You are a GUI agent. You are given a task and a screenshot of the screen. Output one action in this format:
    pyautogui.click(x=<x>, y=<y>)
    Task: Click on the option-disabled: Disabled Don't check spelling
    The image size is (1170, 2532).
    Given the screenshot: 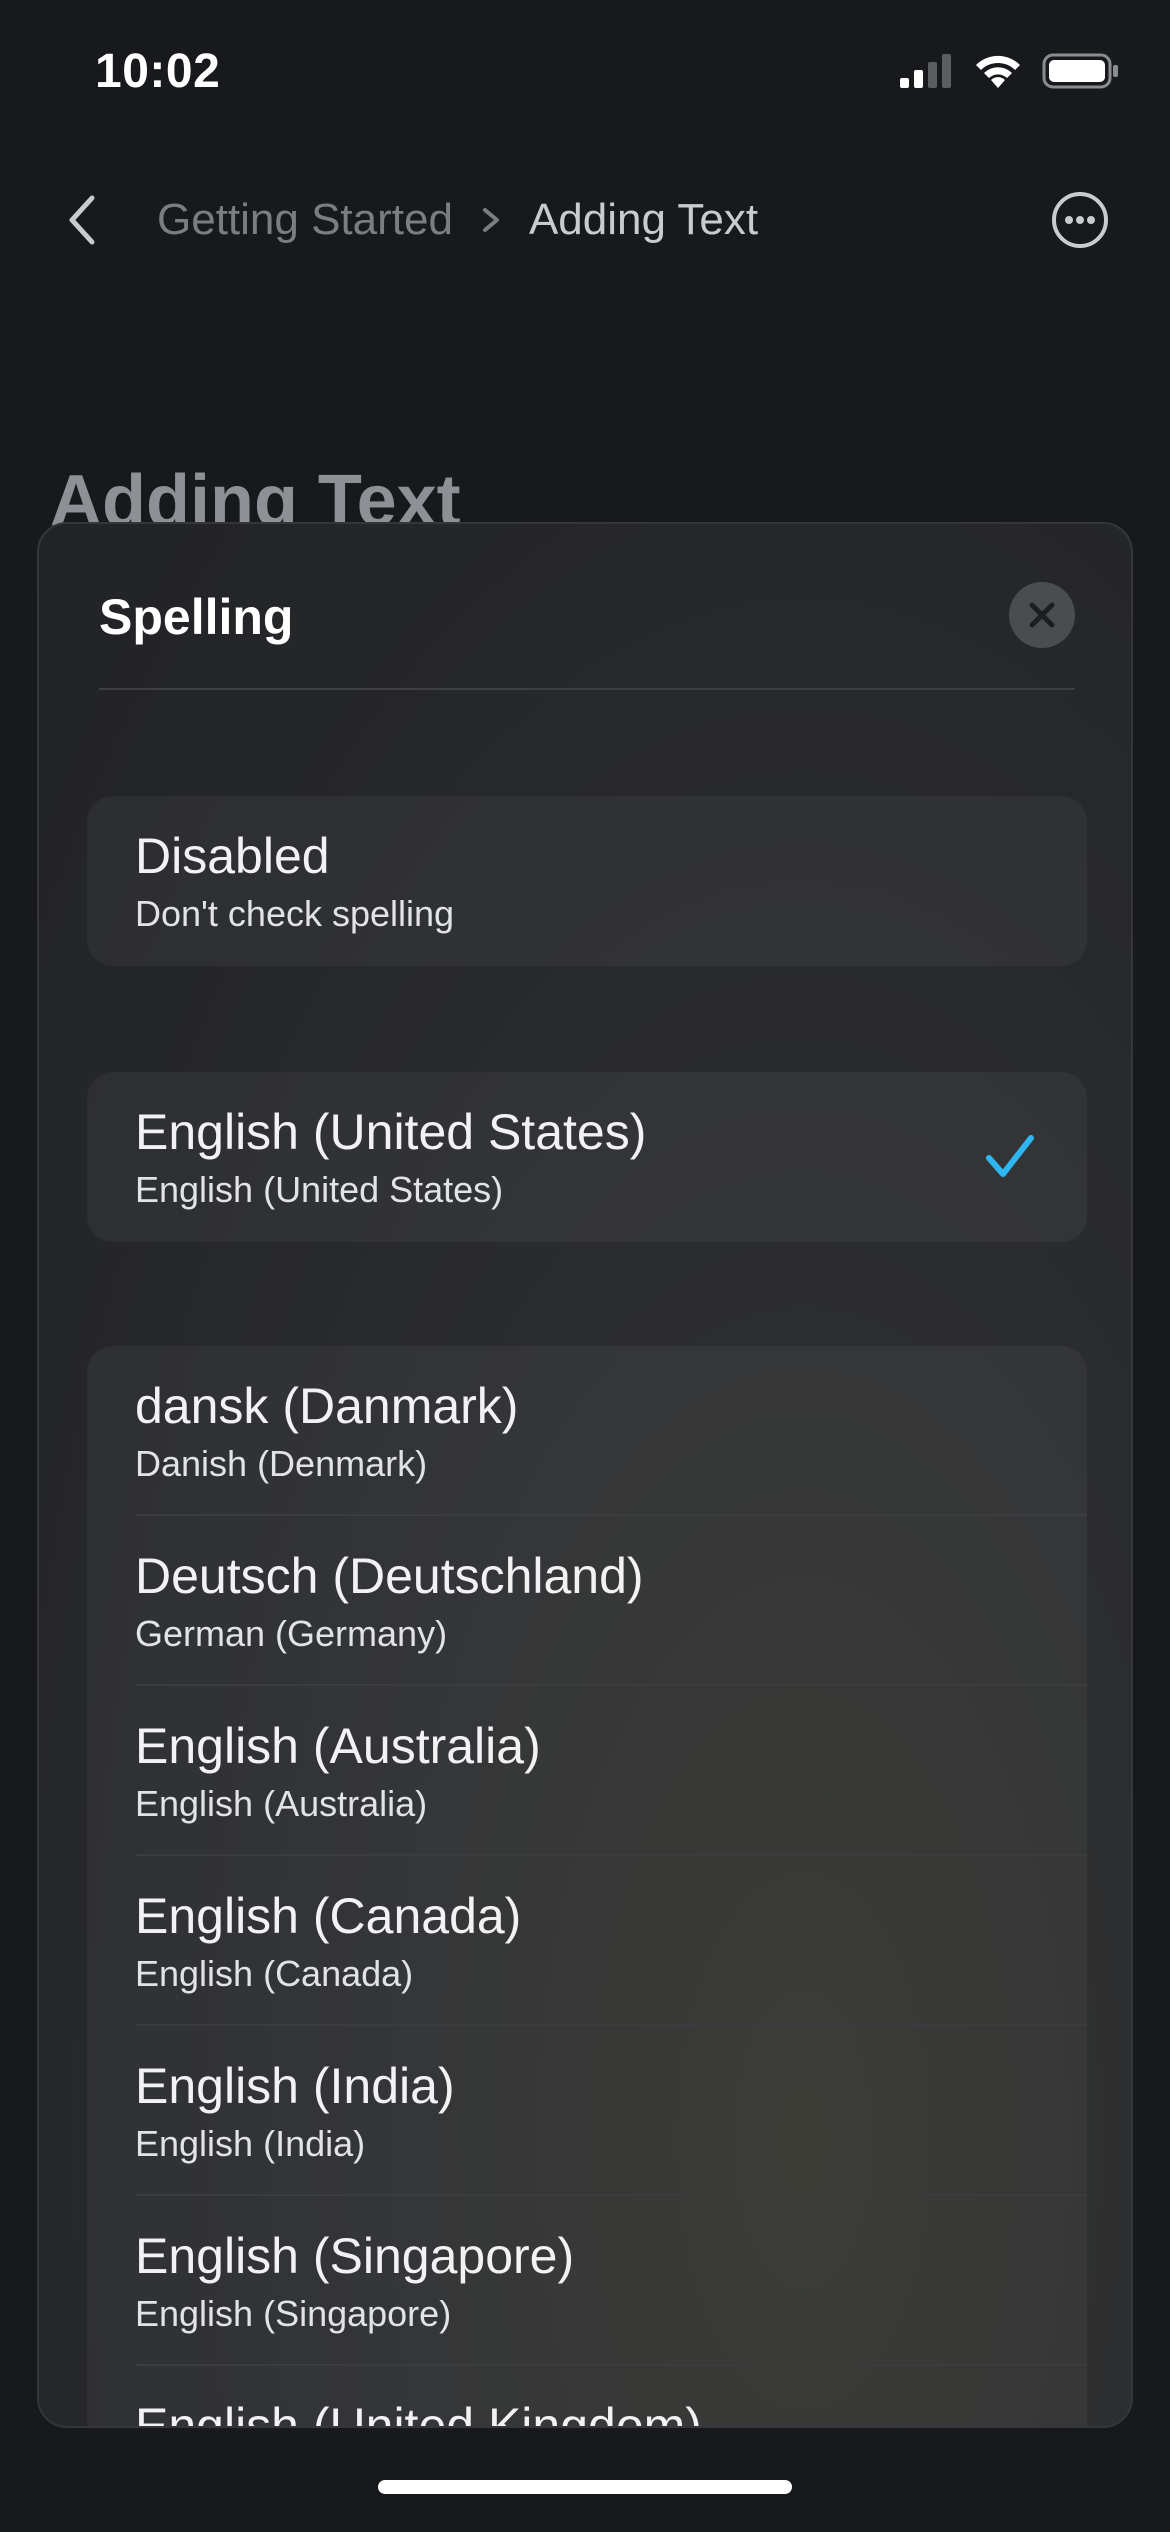 What is the action you would take?
    pyautogui.click(x=587, y=881)
    